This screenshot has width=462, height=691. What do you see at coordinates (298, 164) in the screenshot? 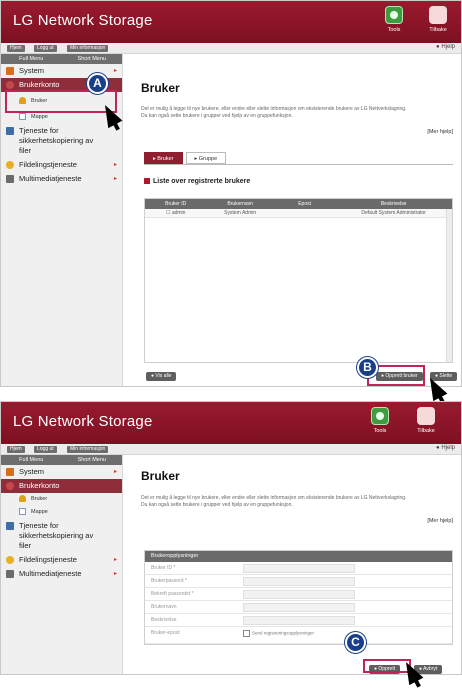
I see `tabs-divider` at bounding box center [298, 164].